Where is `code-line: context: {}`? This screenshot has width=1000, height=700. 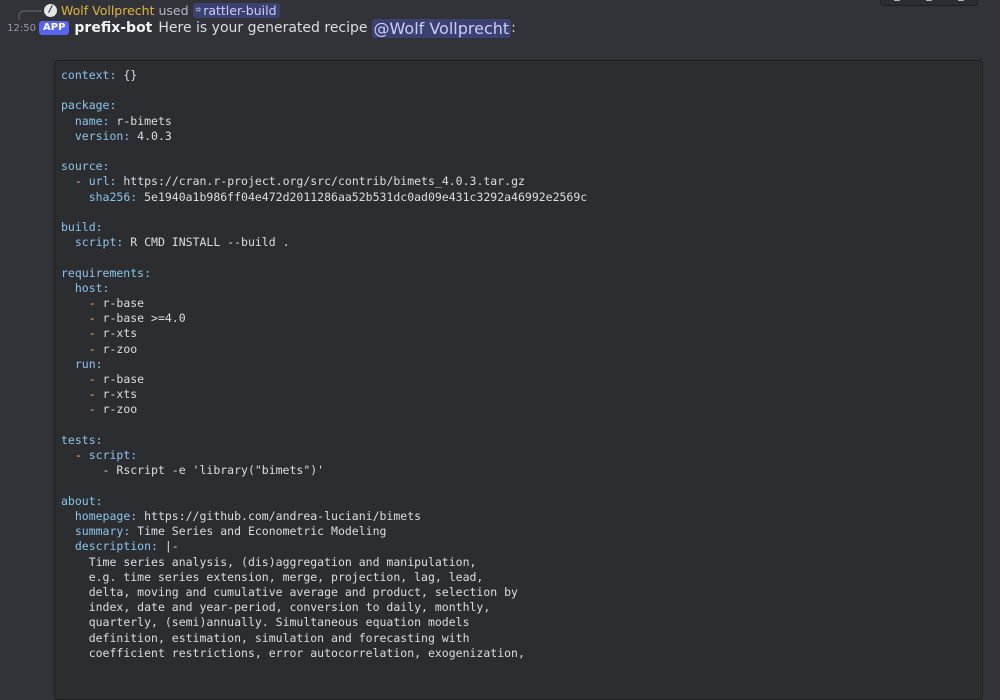 code-line: context: {} is located at coordinates (518, 75).